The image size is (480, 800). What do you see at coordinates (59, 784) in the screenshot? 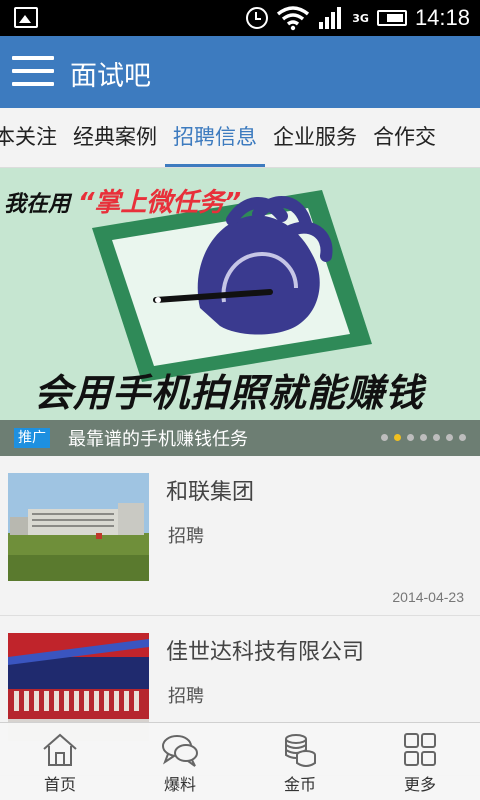
I see `nav-home-label: 首页` at bounding box center [59, 784].